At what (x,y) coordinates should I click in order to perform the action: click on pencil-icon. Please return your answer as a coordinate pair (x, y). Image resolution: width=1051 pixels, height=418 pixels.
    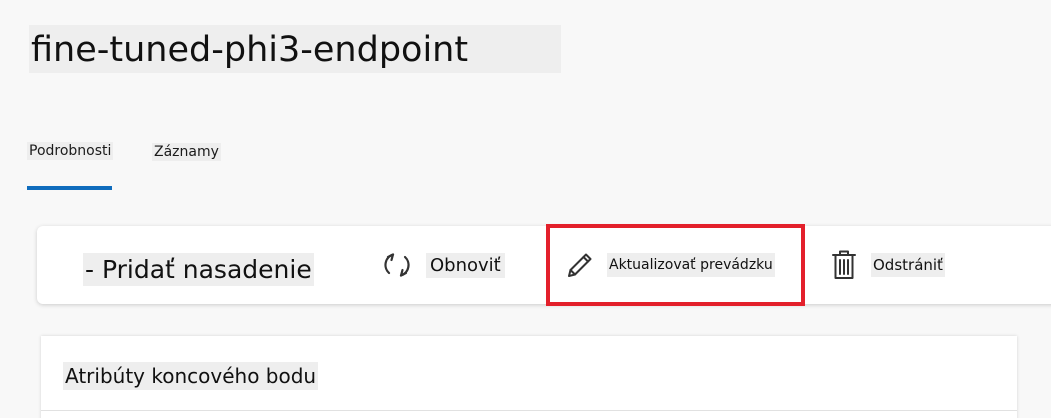
    Looking at the image, I should click on (580, 265).